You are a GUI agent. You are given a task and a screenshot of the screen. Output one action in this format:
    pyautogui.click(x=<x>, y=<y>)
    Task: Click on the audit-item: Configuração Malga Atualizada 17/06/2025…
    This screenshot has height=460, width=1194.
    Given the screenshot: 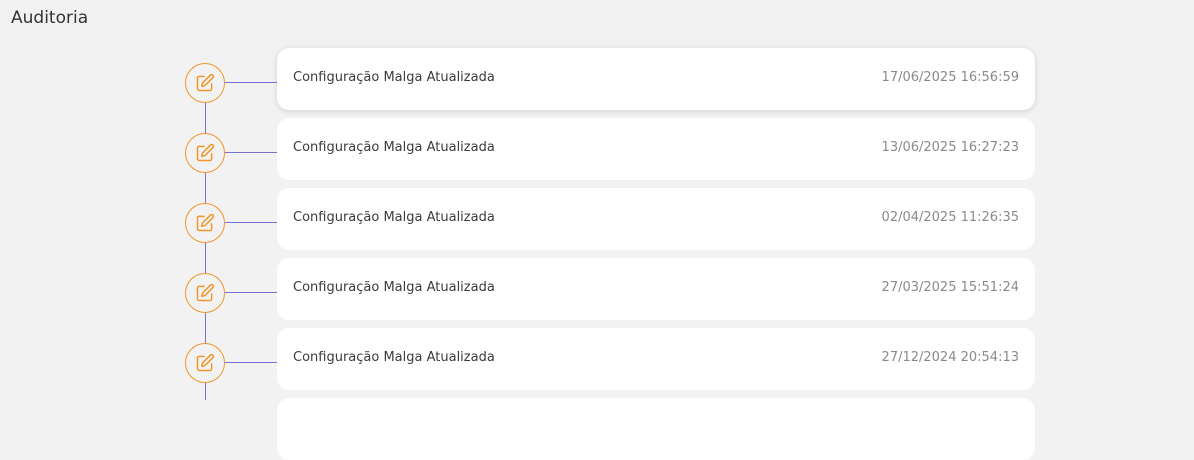 What is the action you would take?
    pyautogui.click(x=597, y=79)
    